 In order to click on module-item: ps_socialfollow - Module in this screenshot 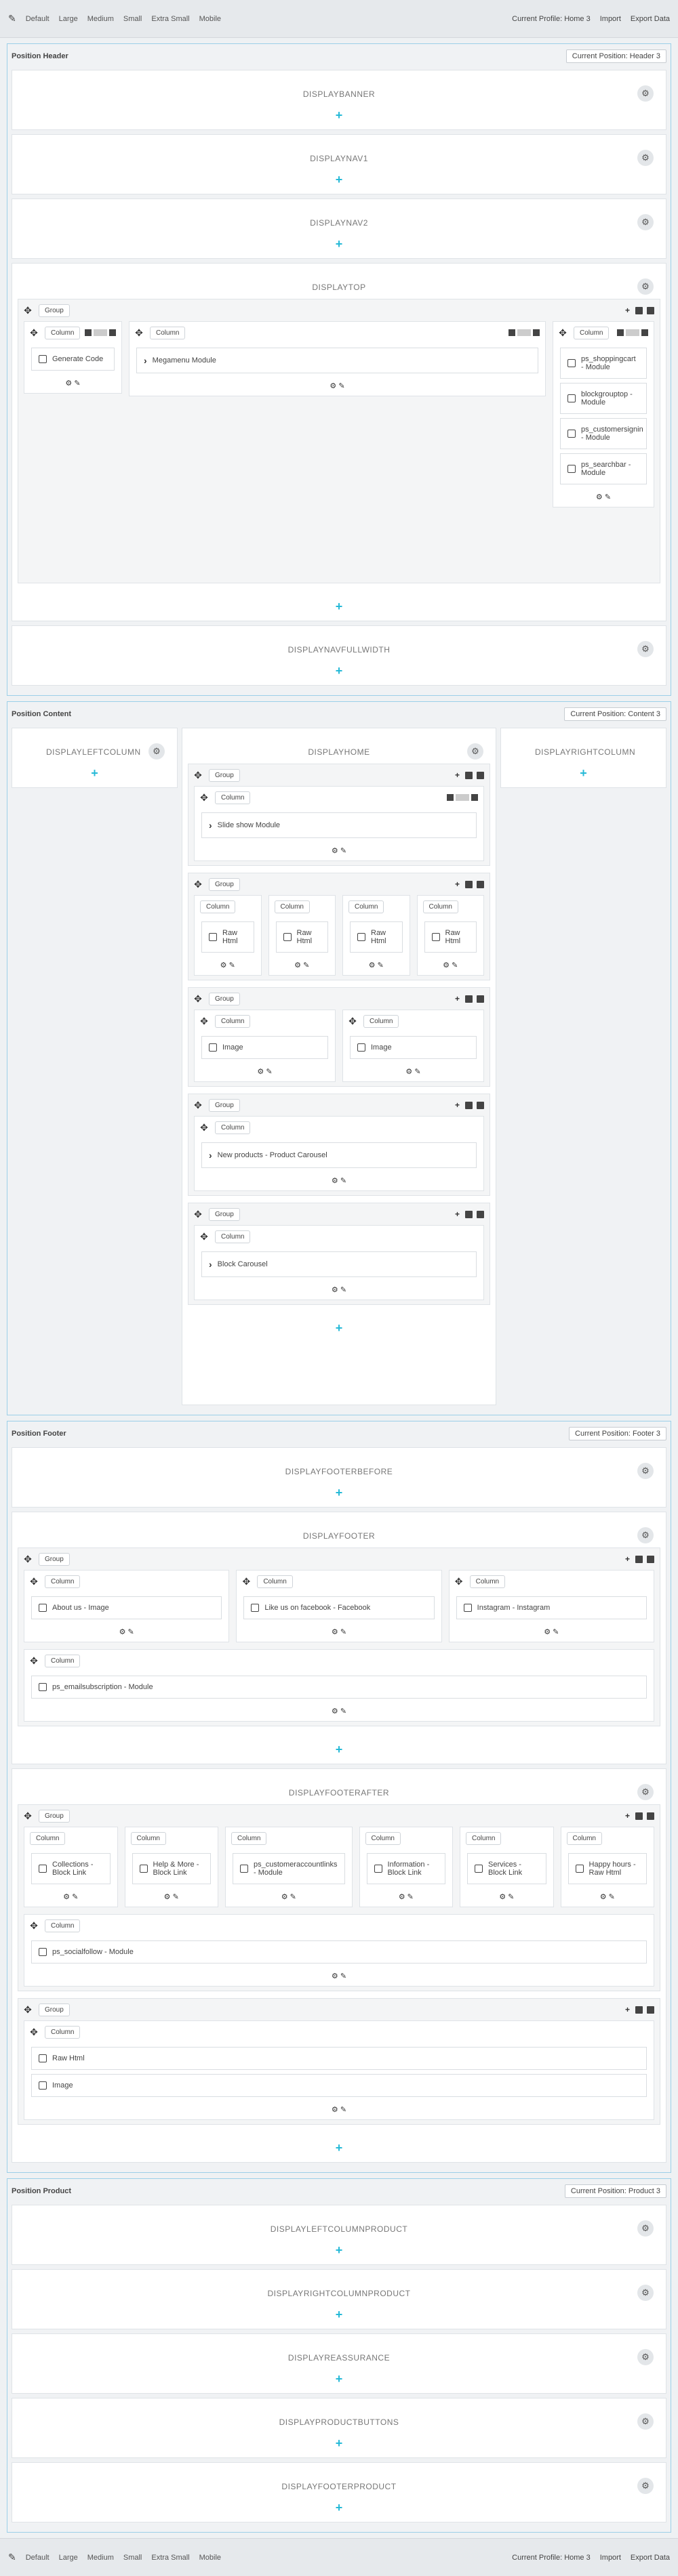, I will do `click(339, 1952)`.